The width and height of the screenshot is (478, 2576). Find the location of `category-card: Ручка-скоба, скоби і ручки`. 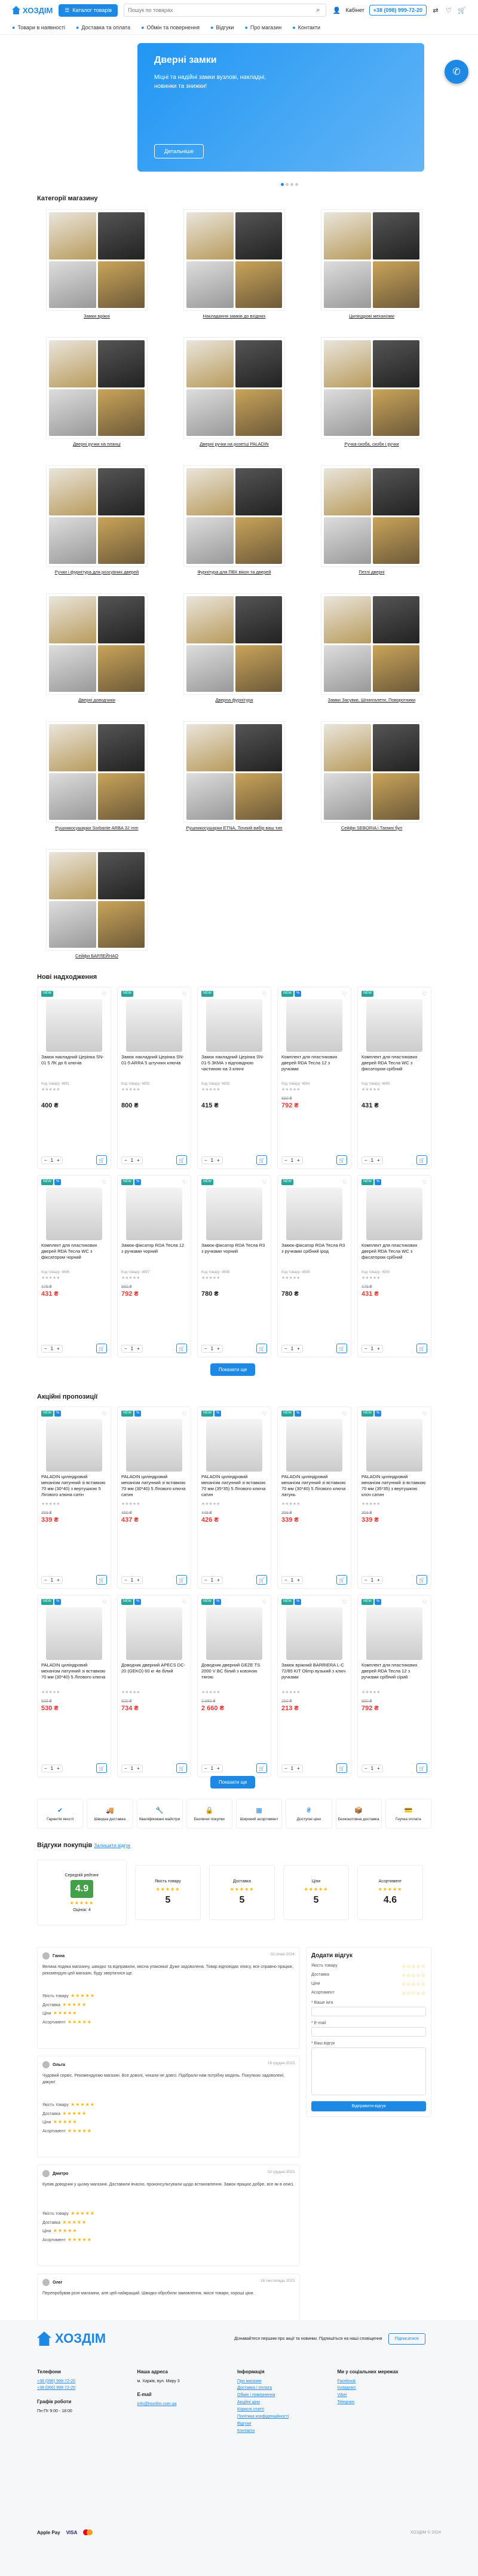

category-card: Ручка-скоба, скоби і ручки is located at coordinates (371, 397).